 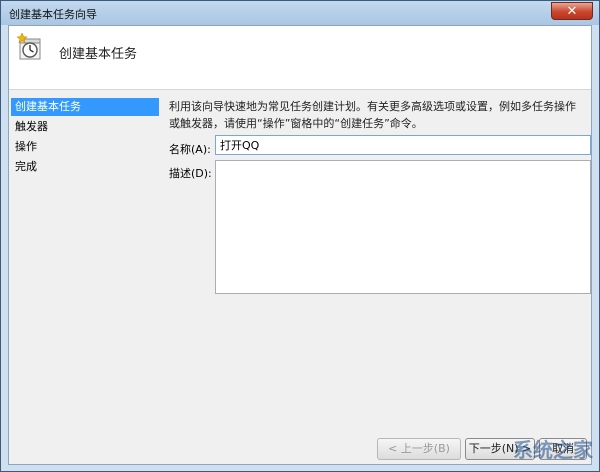 I want to click on name-label: 名称(A):, so click(x=190, y=149).